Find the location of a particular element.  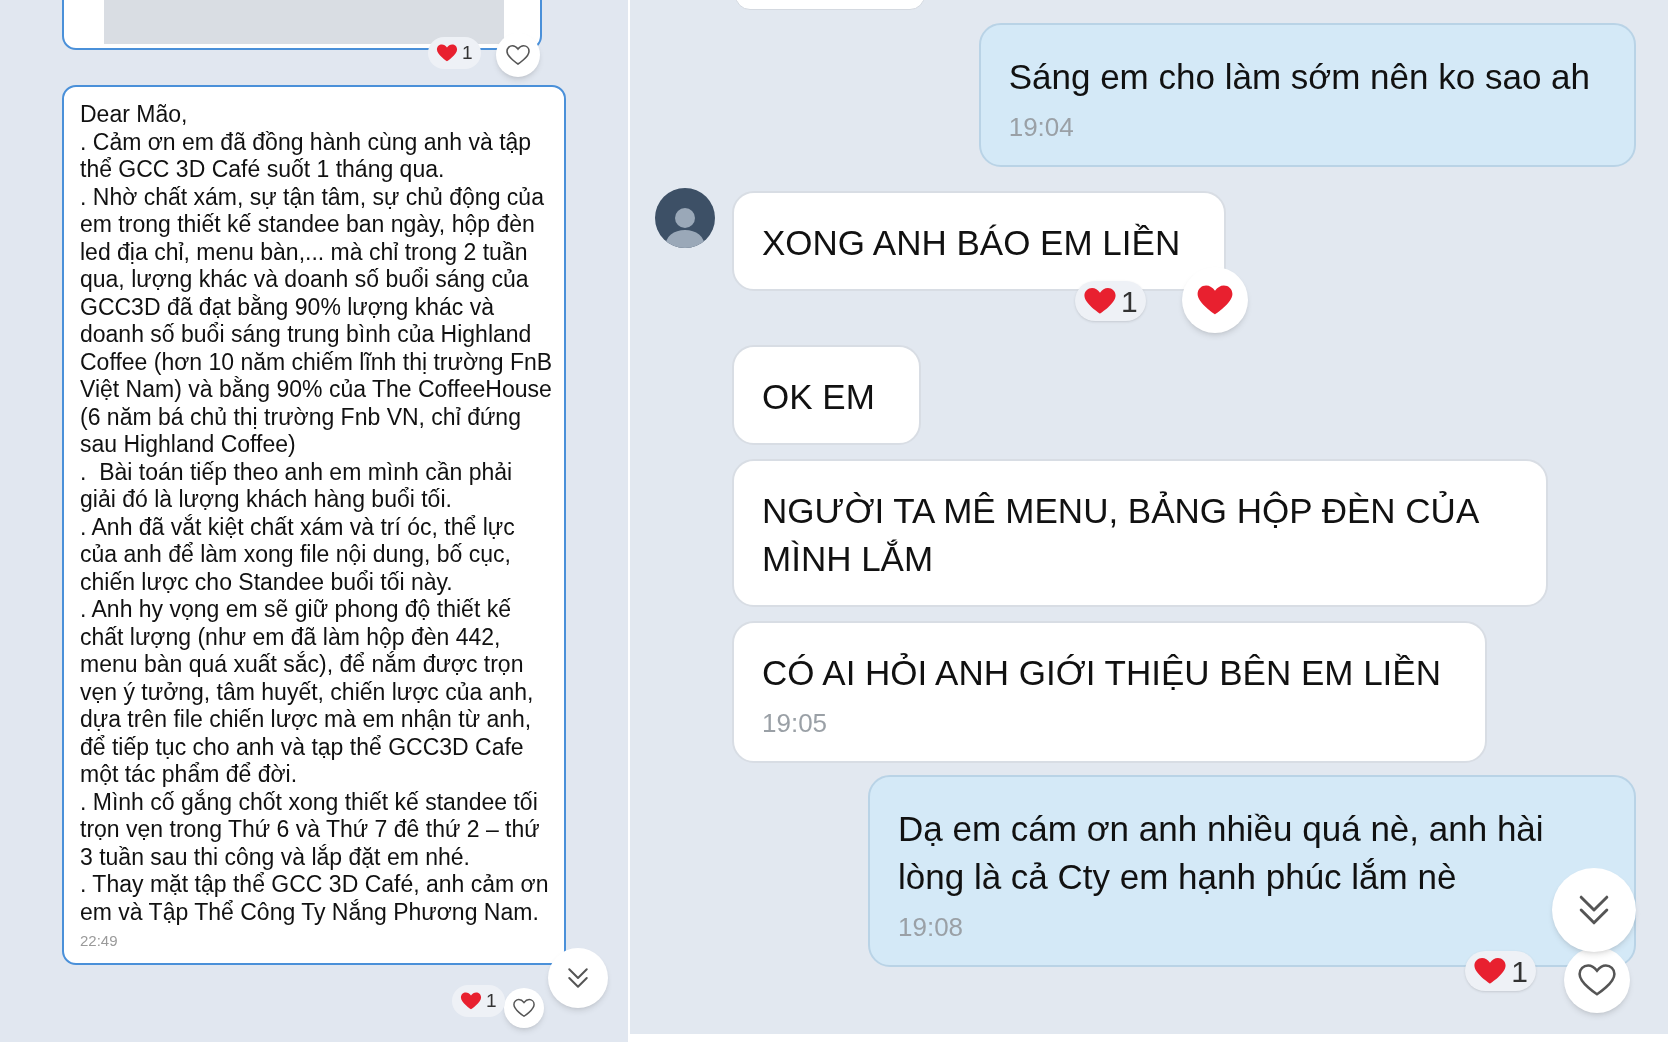

message-text: OK EM is located at coordinates (818, 397).